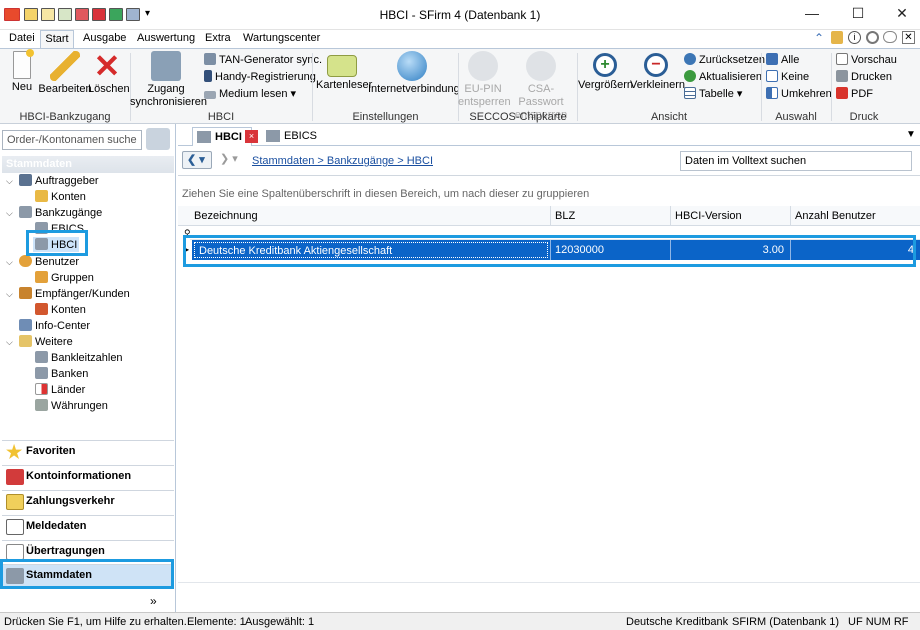 This screenshot has height=630, width=920. I want to click on tree-item-laender: Länder, so click(60, 389).